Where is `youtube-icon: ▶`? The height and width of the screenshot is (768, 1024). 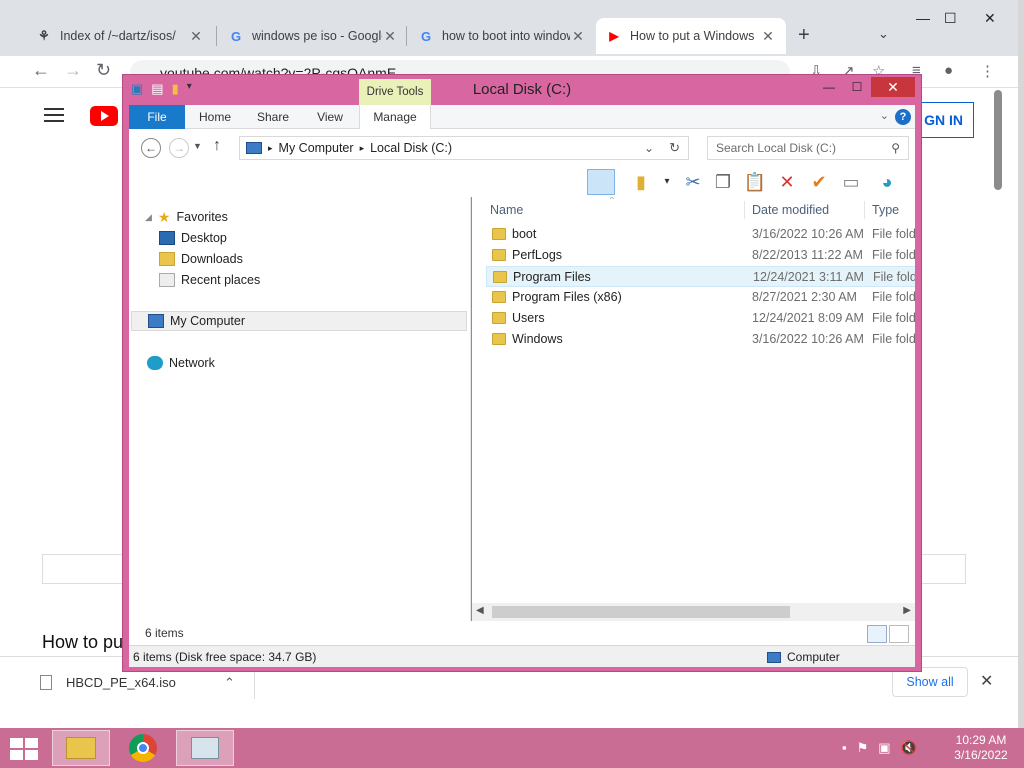 youtube-icon: ▶ is located at coordinates (614, 36).